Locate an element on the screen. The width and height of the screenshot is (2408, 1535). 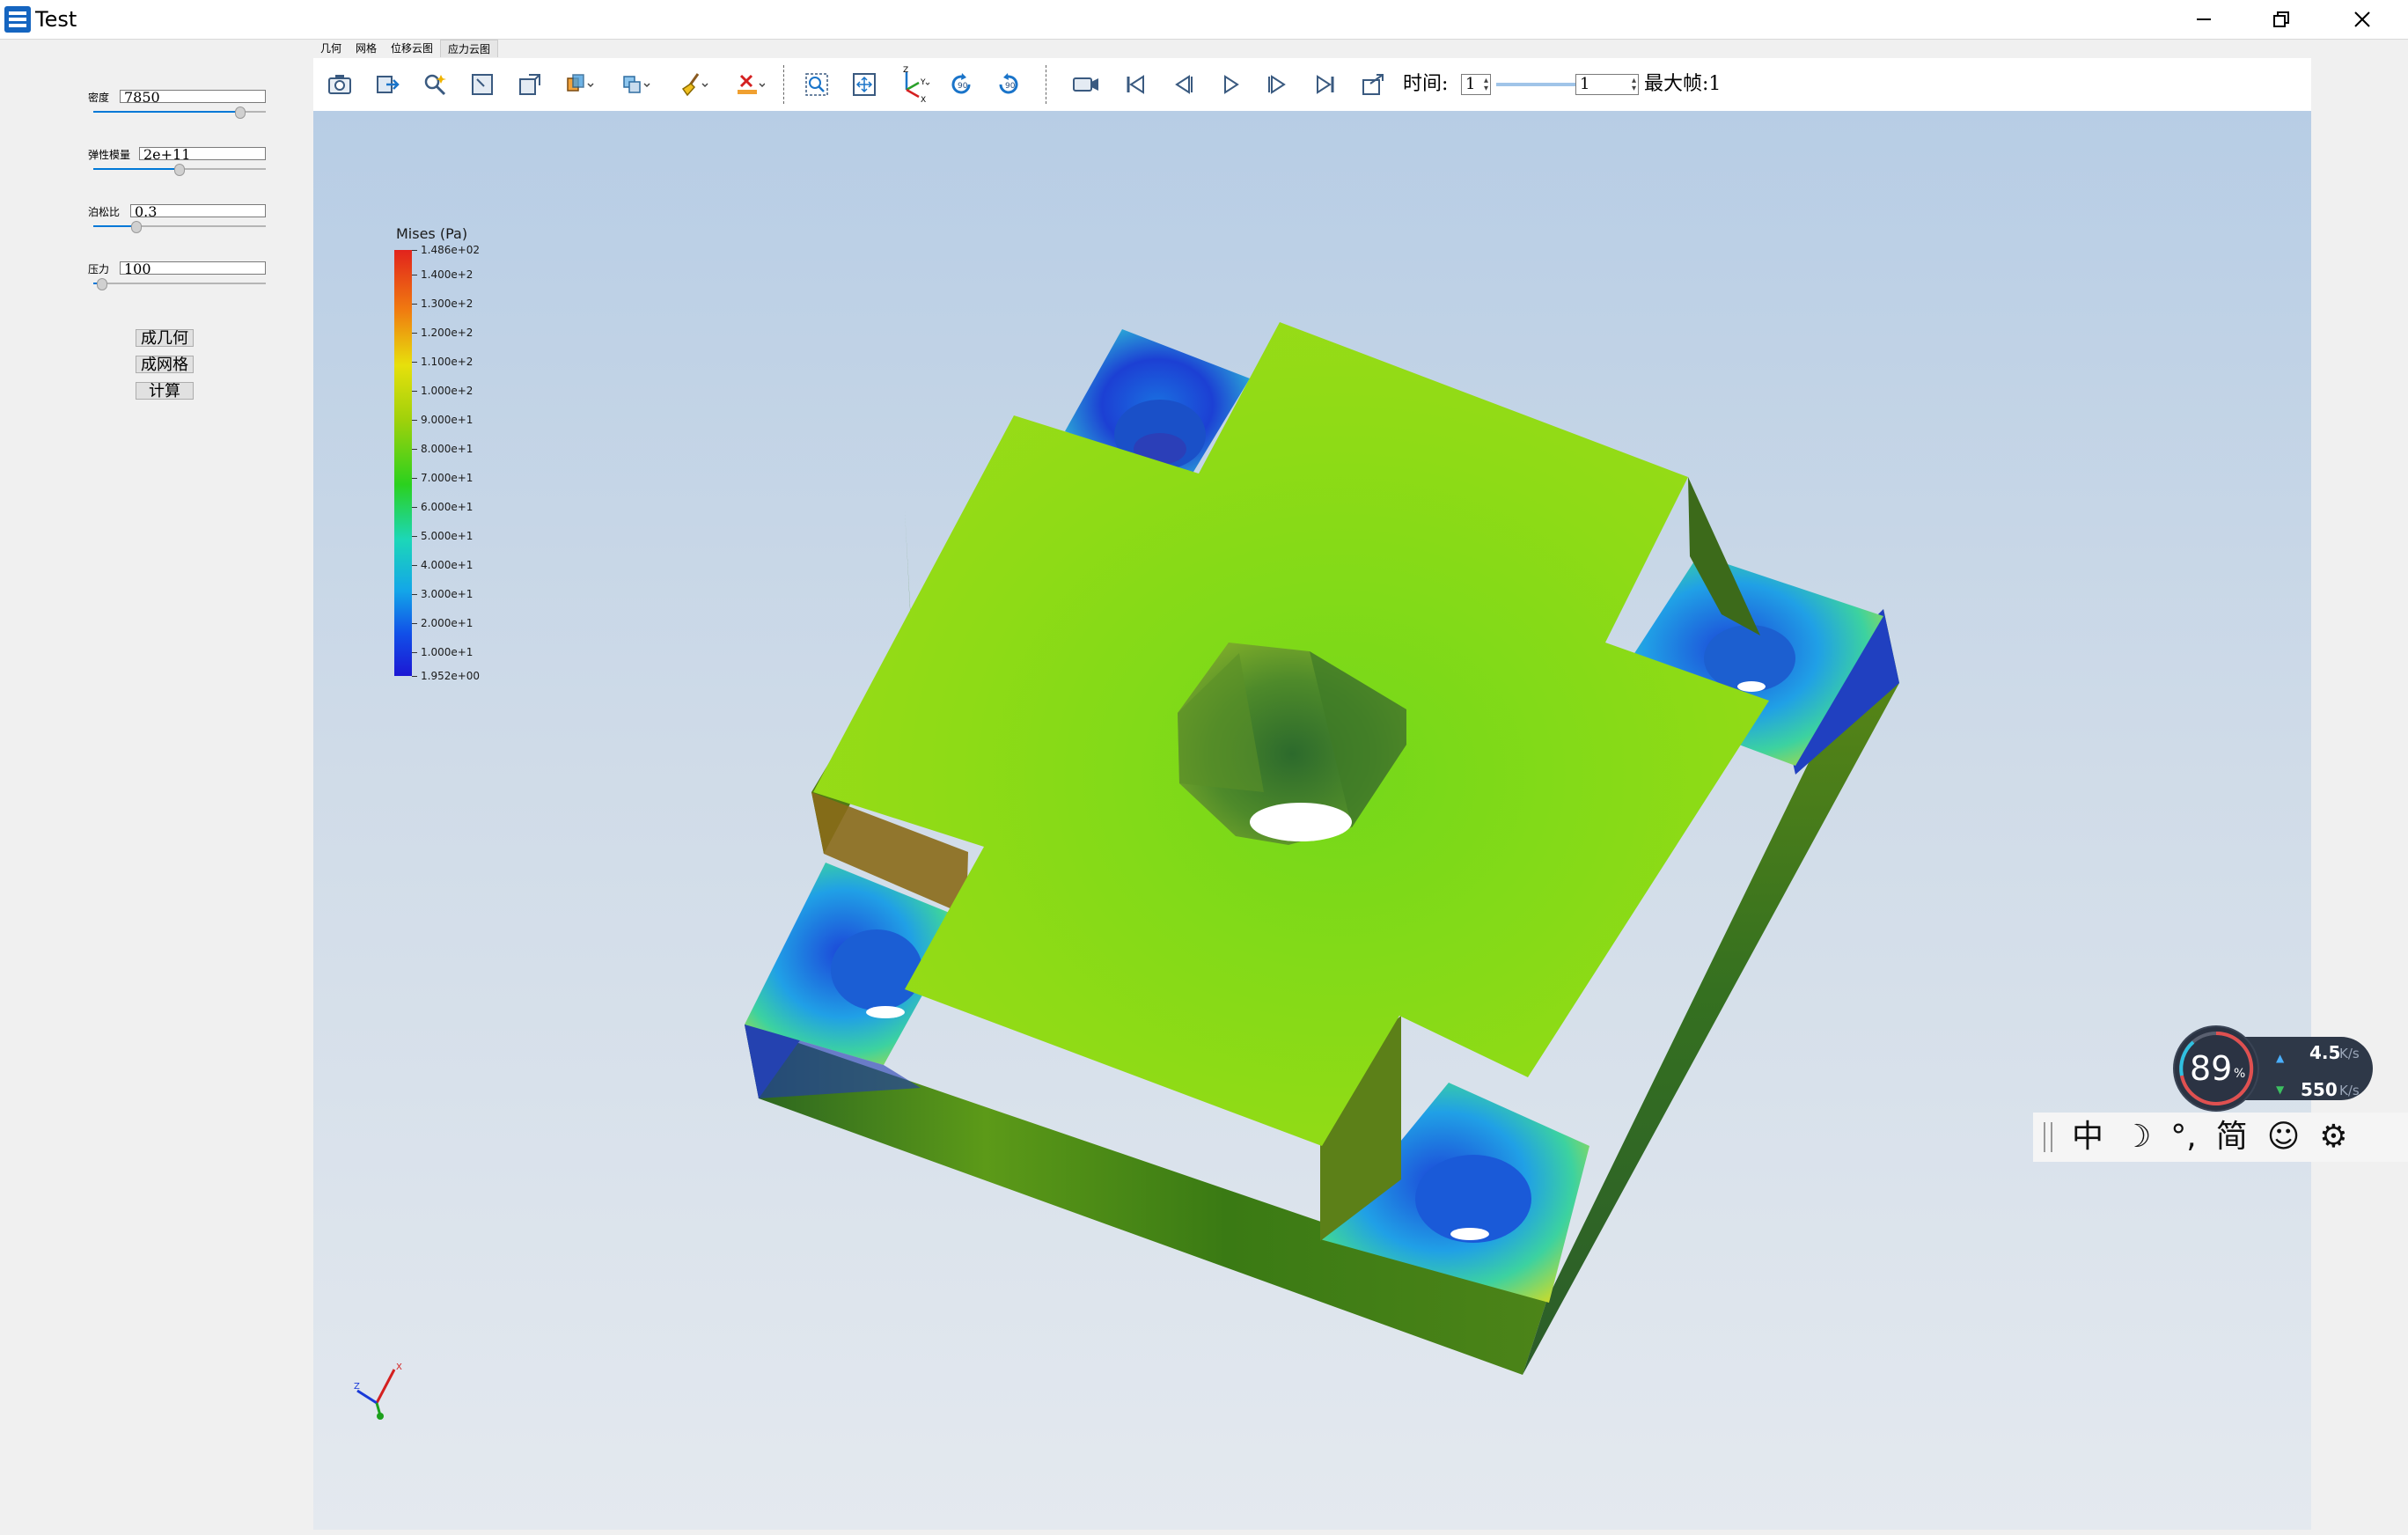
axis-x-label: X is located at coordinates (399, 1367).